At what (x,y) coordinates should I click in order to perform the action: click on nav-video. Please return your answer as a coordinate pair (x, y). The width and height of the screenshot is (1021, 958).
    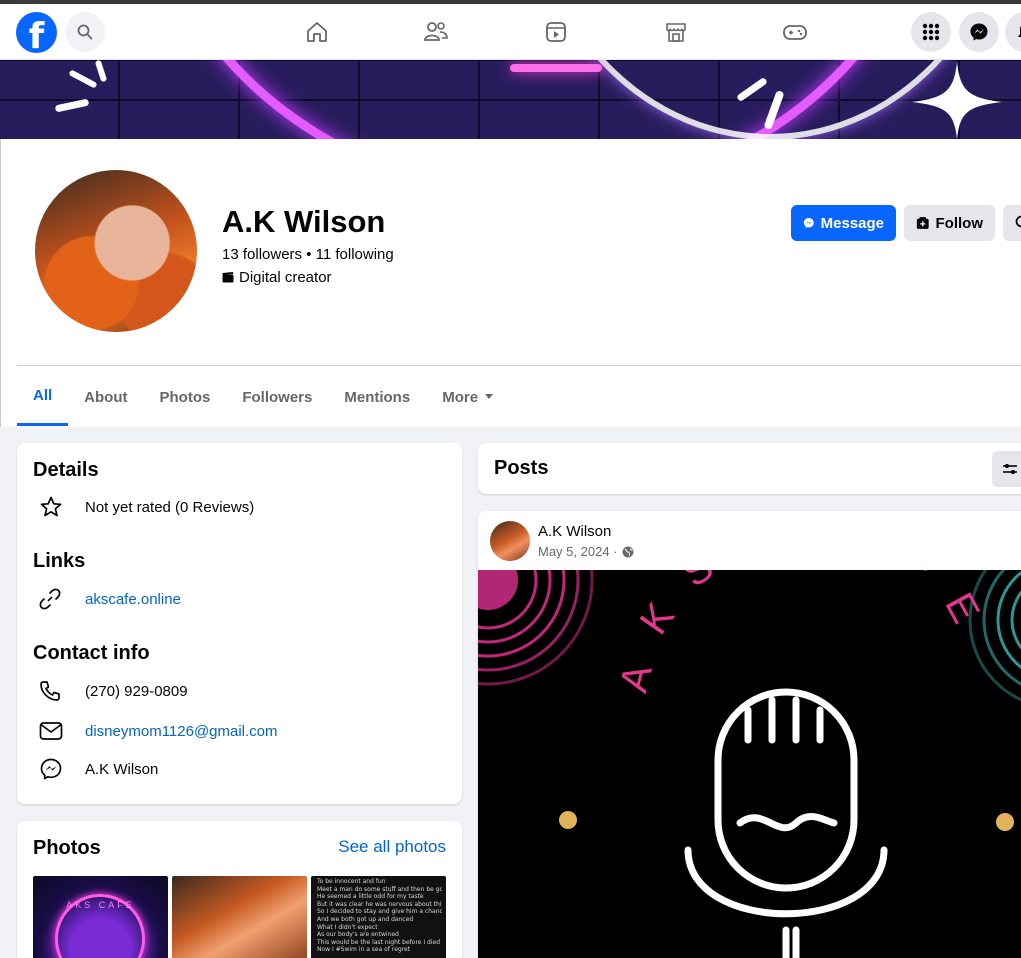
    Looking at the image, I should click on (556, 32).